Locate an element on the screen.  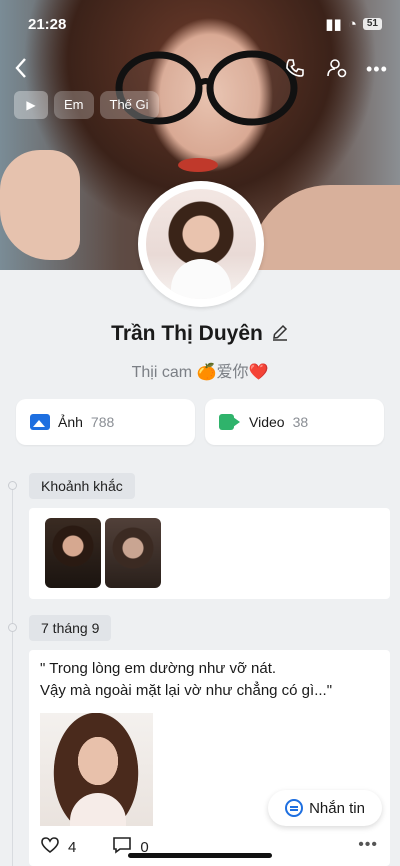
play-icon: ▶ is located at coordinates (31, 105).